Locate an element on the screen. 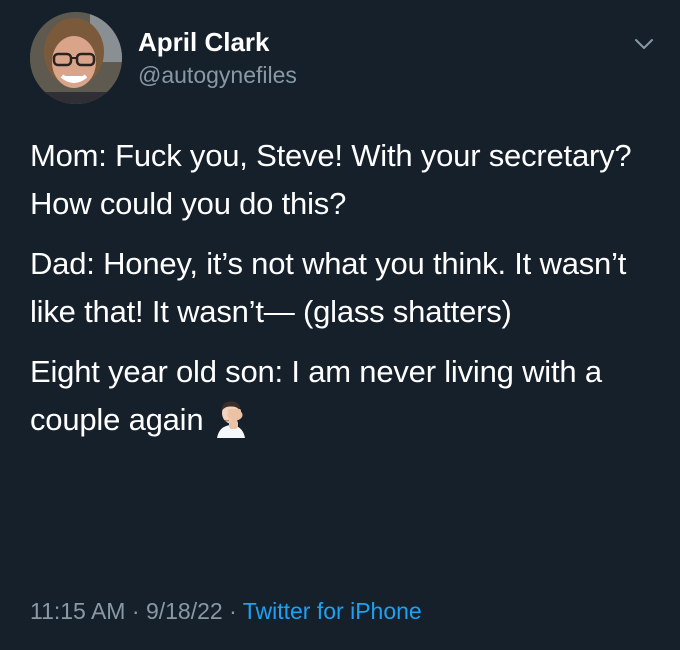  user-handle: @autogynefiles is located at coordinates (217, 75).